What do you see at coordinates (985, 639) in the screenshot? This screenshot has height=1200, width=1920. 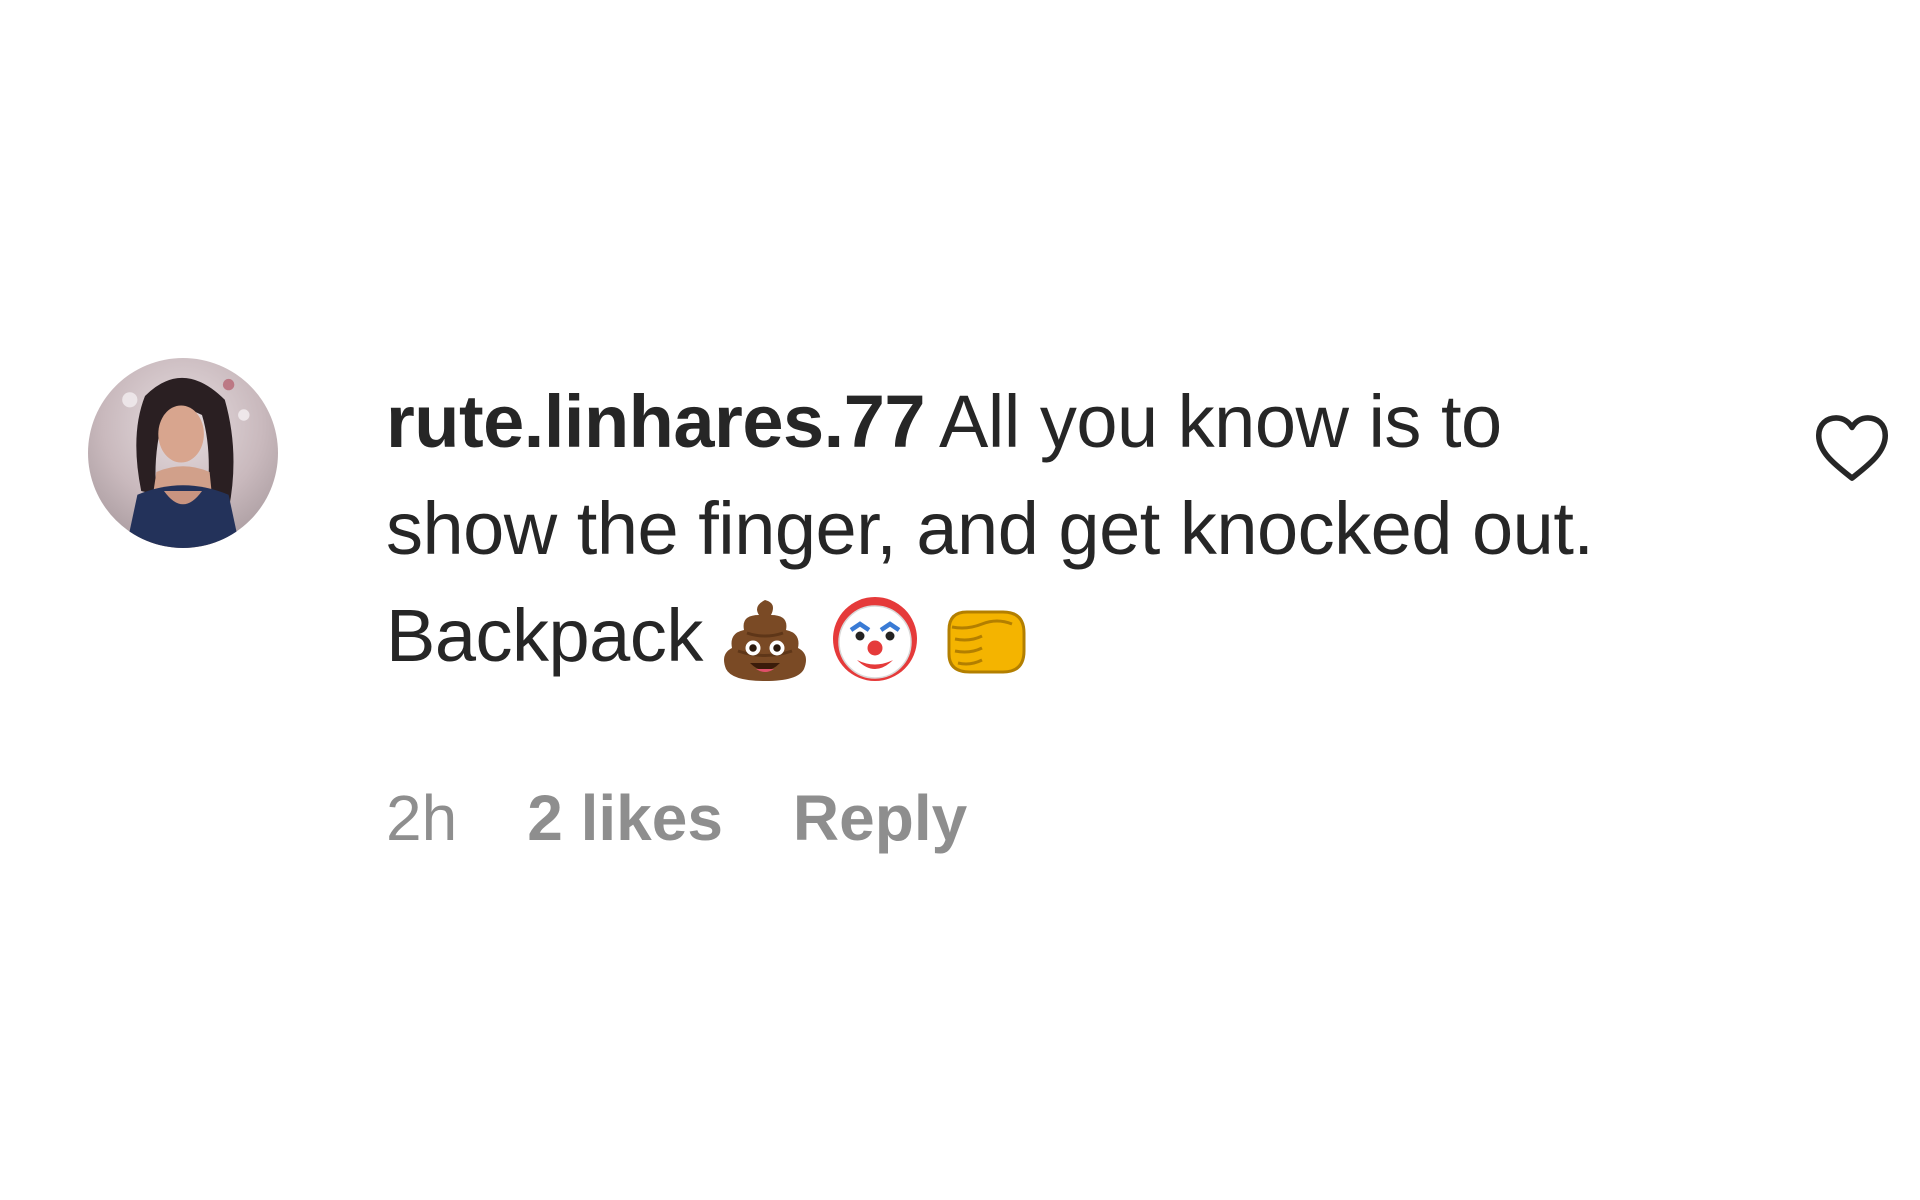 I see `oncoming-fist-emoji` at bounding box center [985, 639].